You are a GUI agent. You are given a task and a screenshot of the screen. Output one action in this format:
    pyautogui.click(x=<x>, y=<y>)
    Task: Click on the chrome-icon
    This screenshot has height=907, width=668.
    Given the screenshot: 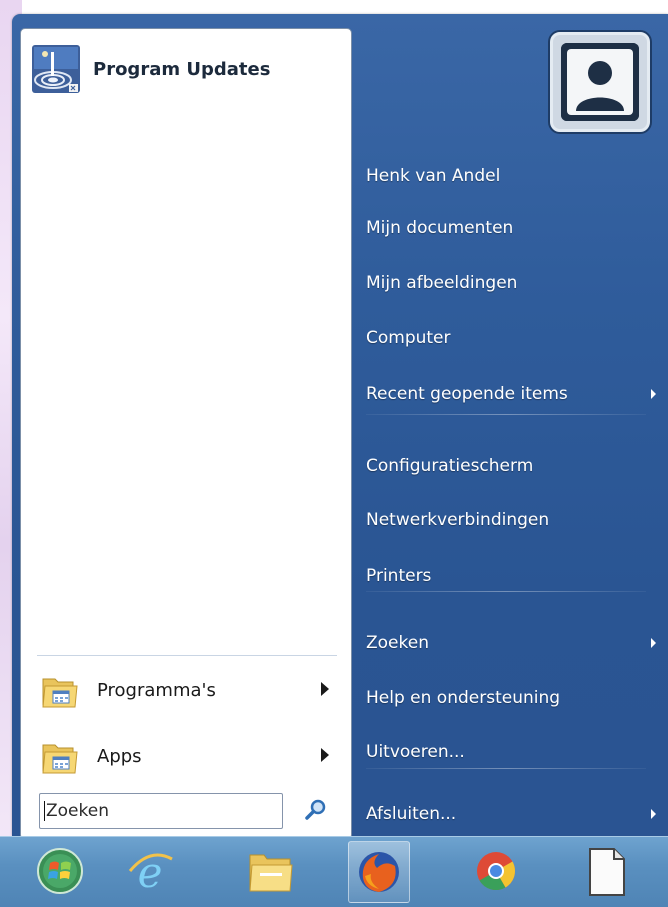 What is the action you would take?
    pyautogui.click(x=496, y=871)
    